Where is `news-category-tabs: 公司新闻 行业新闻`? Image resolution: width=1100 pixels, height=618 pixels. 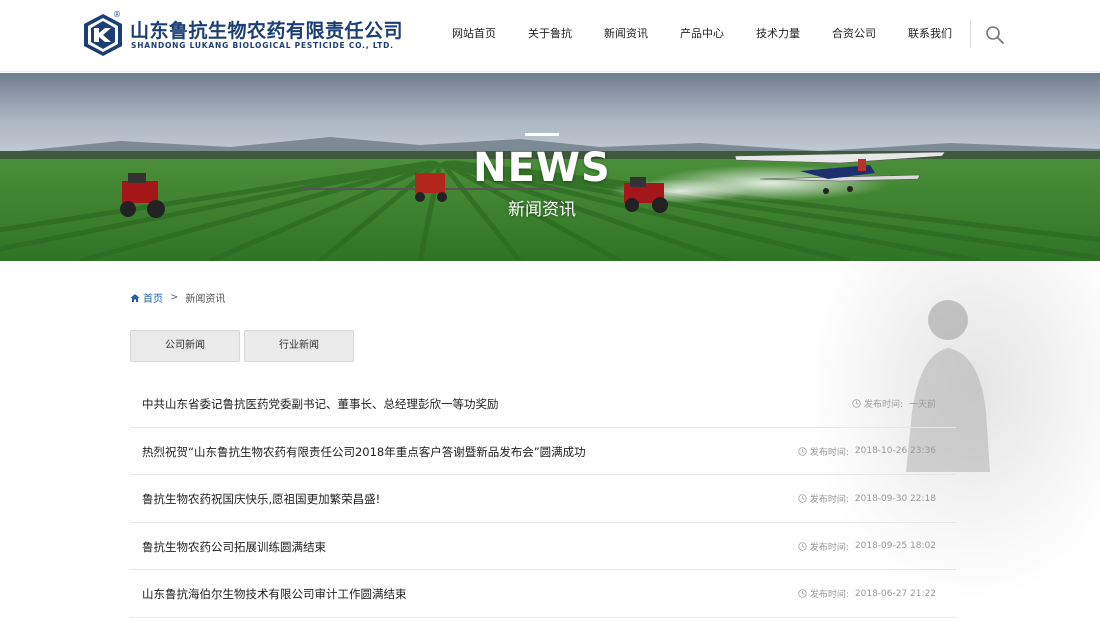
news-category-tabs: 公司新闻 行业新闻 is located at coordinates (244, 346).